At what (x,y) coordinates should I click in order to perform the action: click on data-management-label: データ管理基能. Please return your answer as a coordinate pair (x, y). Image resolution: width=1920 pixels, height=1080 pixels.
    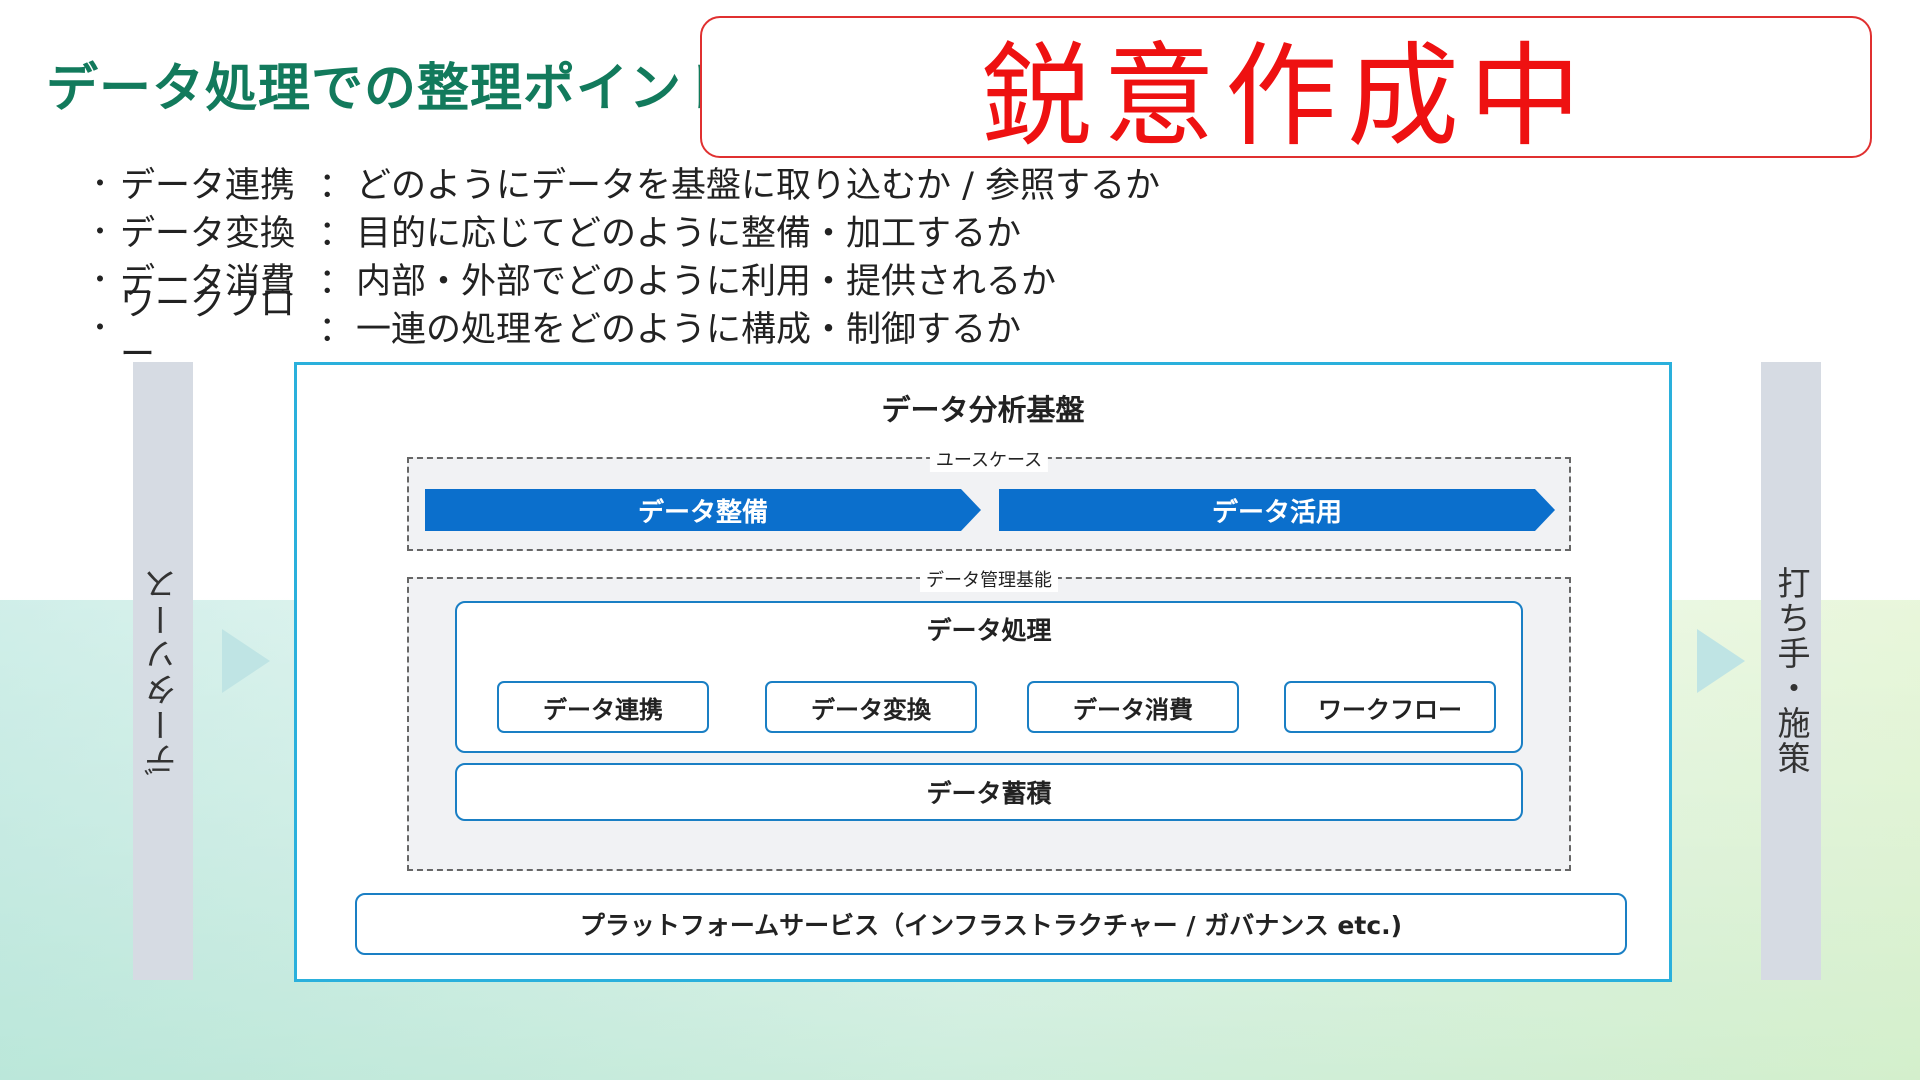
    Looking at the image, I should click on (989, 579).